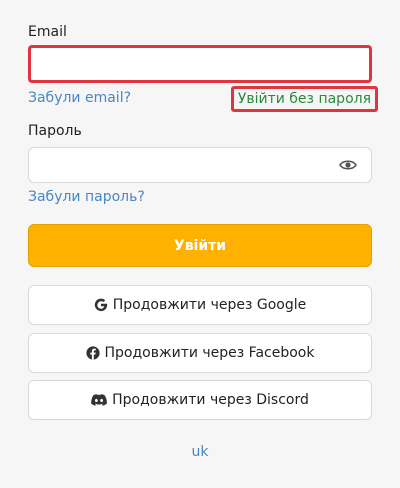 The width and height of the screenshot is (400, 488). What do you see at coordinates (100, 305) in the screenshot?
I see `google-icon` at bounding box center [100, 305].